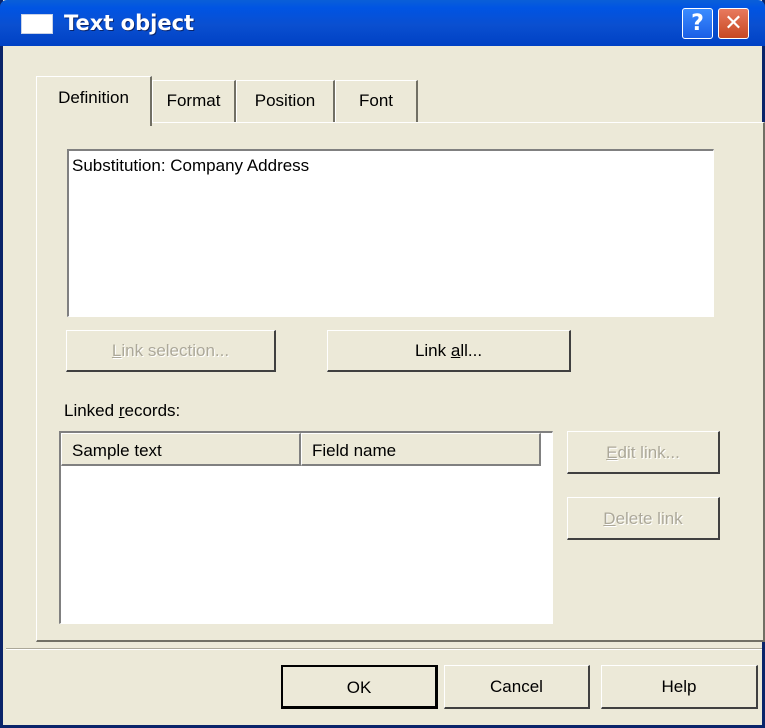 Image resolution: width=765 pixels, height=728 pixels. What do you see at coordinates (609, 518) in the screenshot?
I see `delete-link-mnemonic: D` at bounding box center [609, 518].